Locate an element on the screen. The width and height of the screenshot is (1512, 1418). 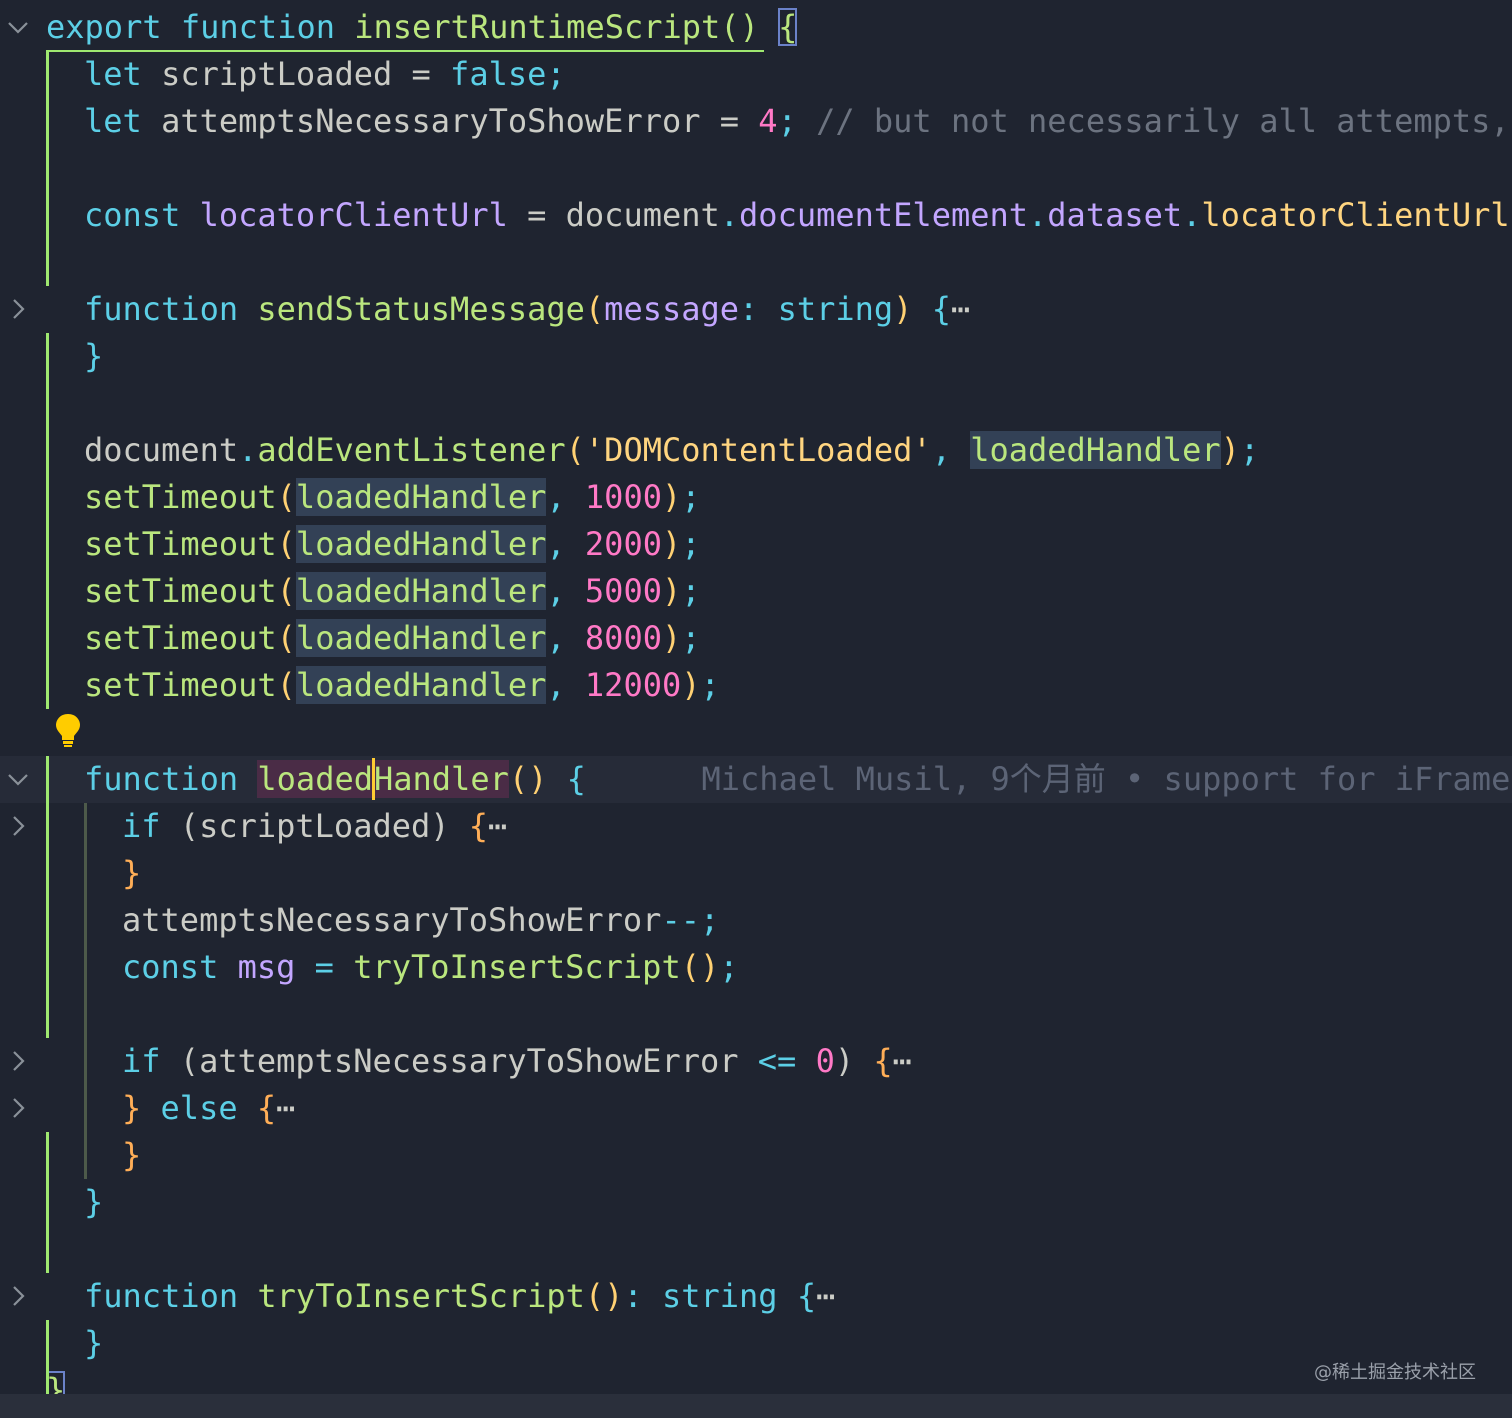
code-text: setTimeout(loadedHandler, 8000); is located at coordinates (392, 638).